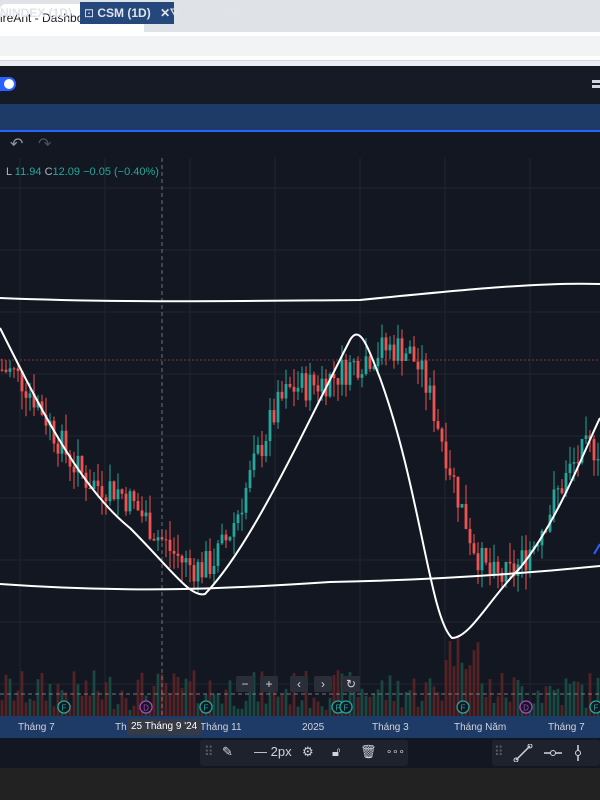 The image size is (600, 800). I want to click on drawing-tools-icons, so click(547, 753).